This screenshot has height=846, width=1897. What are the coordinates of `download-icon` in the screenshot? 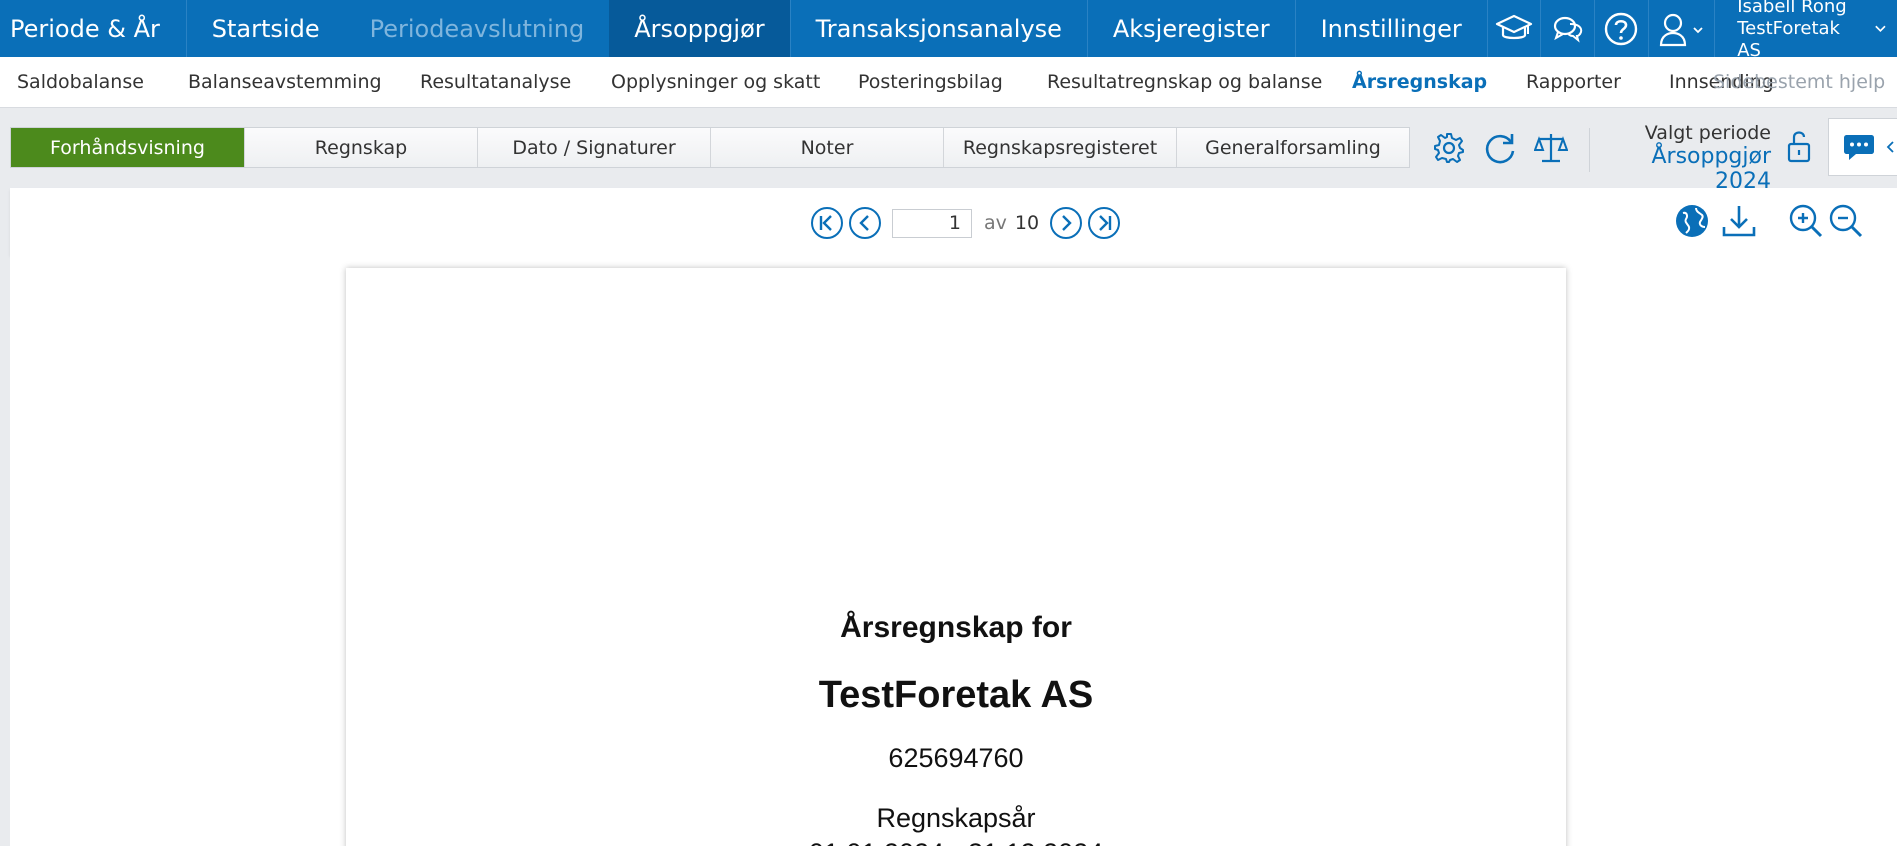 It's located at (1739, 221).